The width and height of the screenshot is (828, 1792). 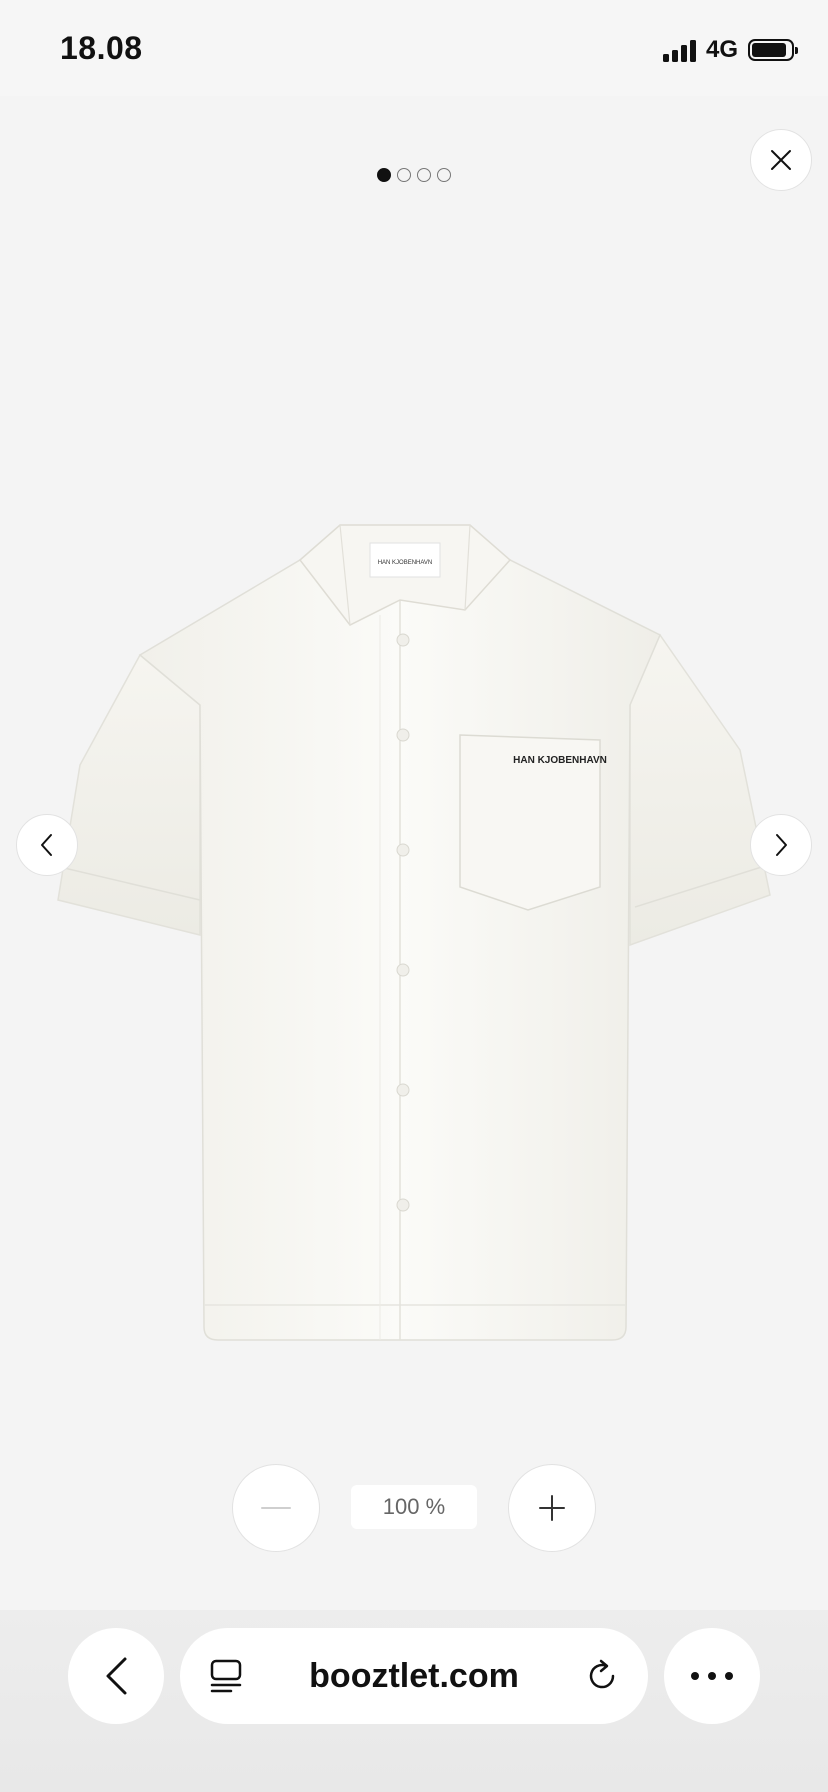 I want to click on tabs-icon, so click(x=226, y=1676).